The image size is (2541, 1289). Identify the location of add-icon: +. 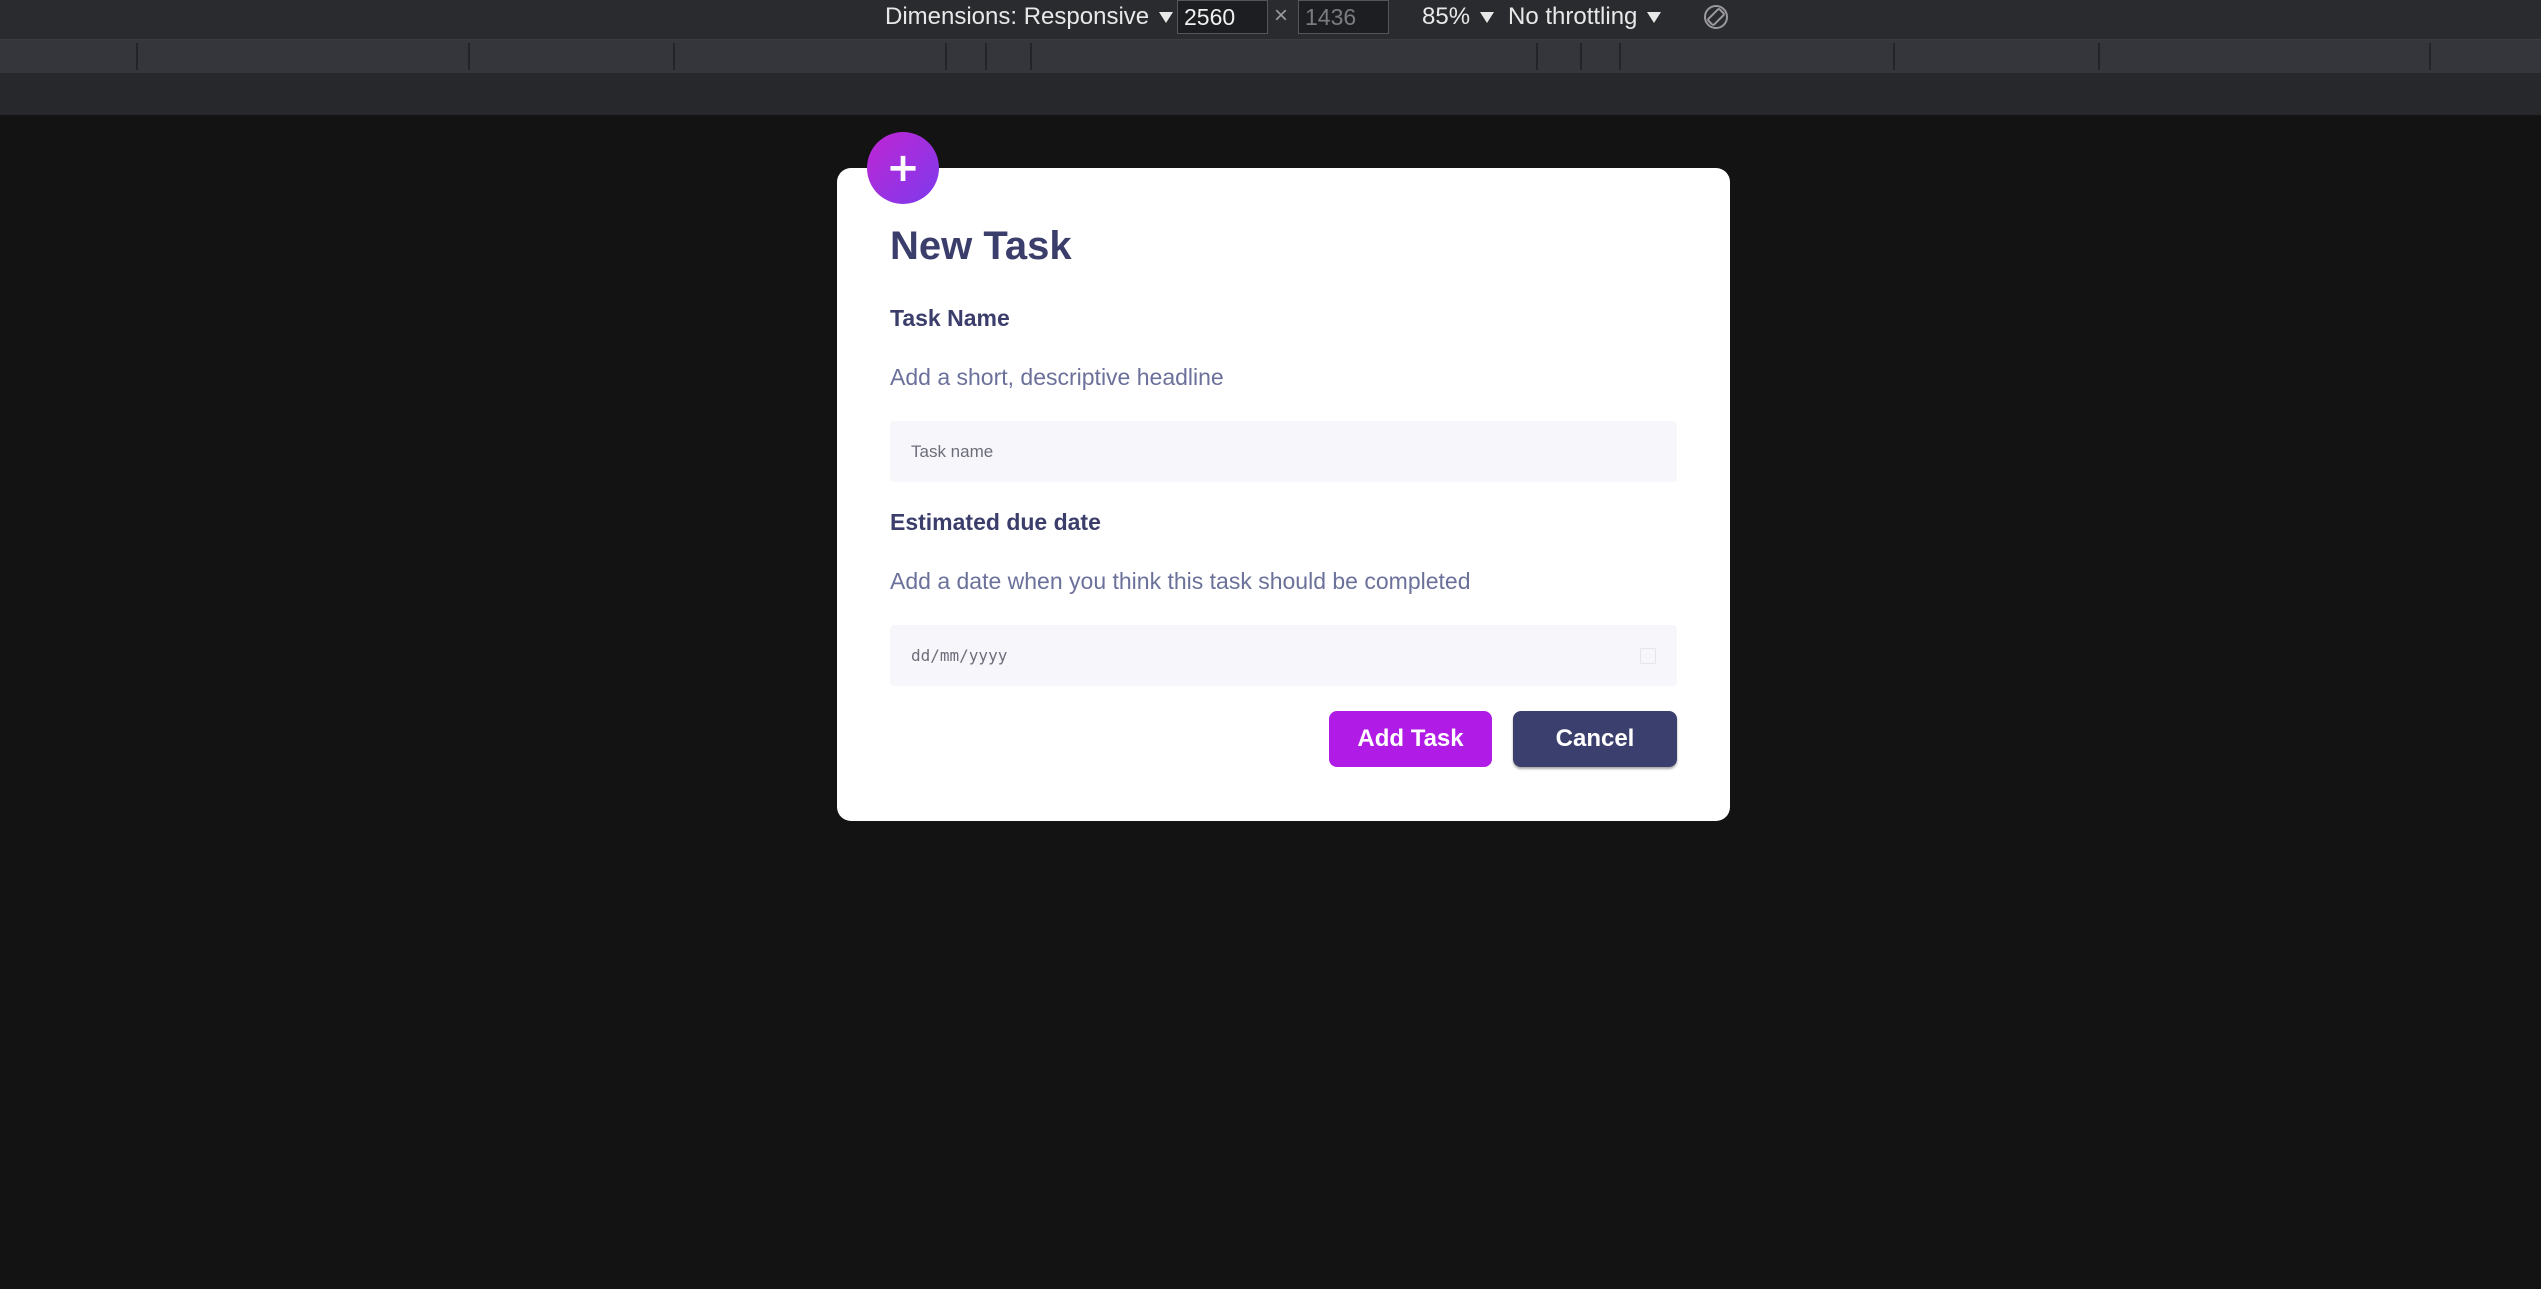
(903, 168).